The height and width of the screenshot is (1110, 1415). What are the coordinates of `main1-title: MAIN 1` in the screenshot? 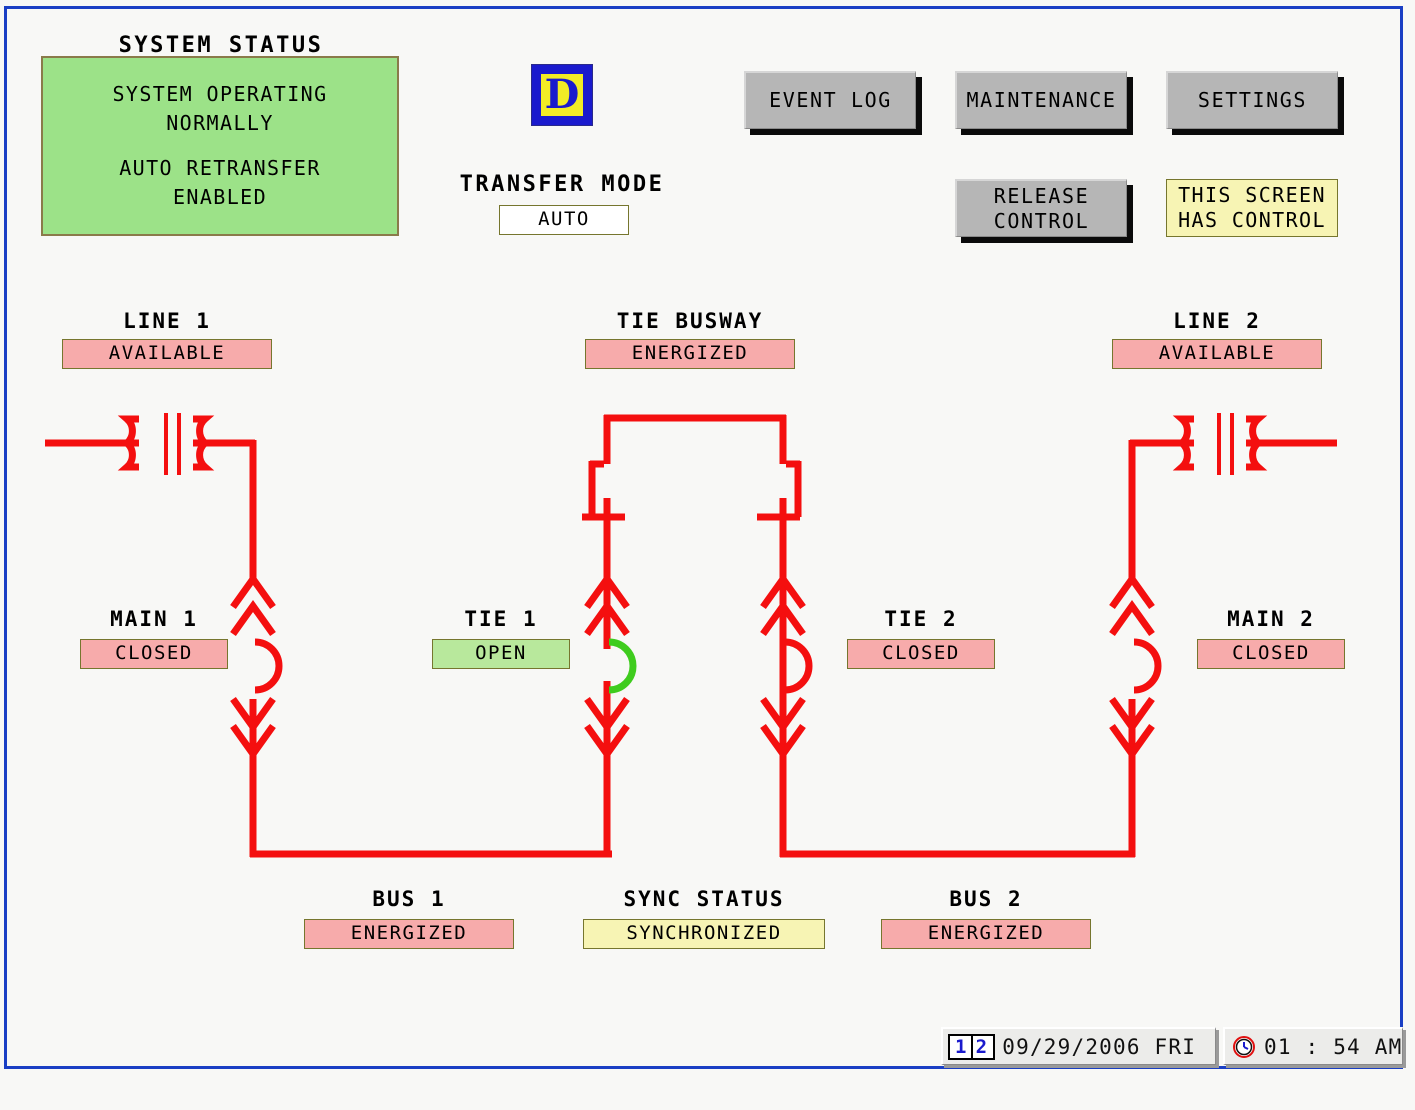 It's located at (154, 619).